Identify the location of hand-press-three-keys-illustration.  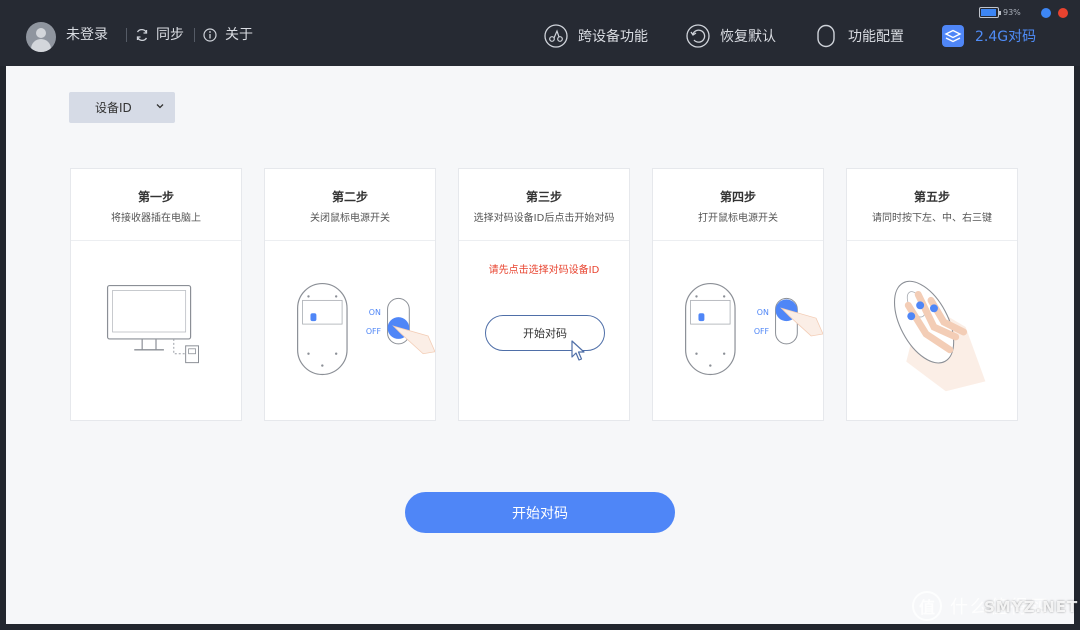
(939, 336).